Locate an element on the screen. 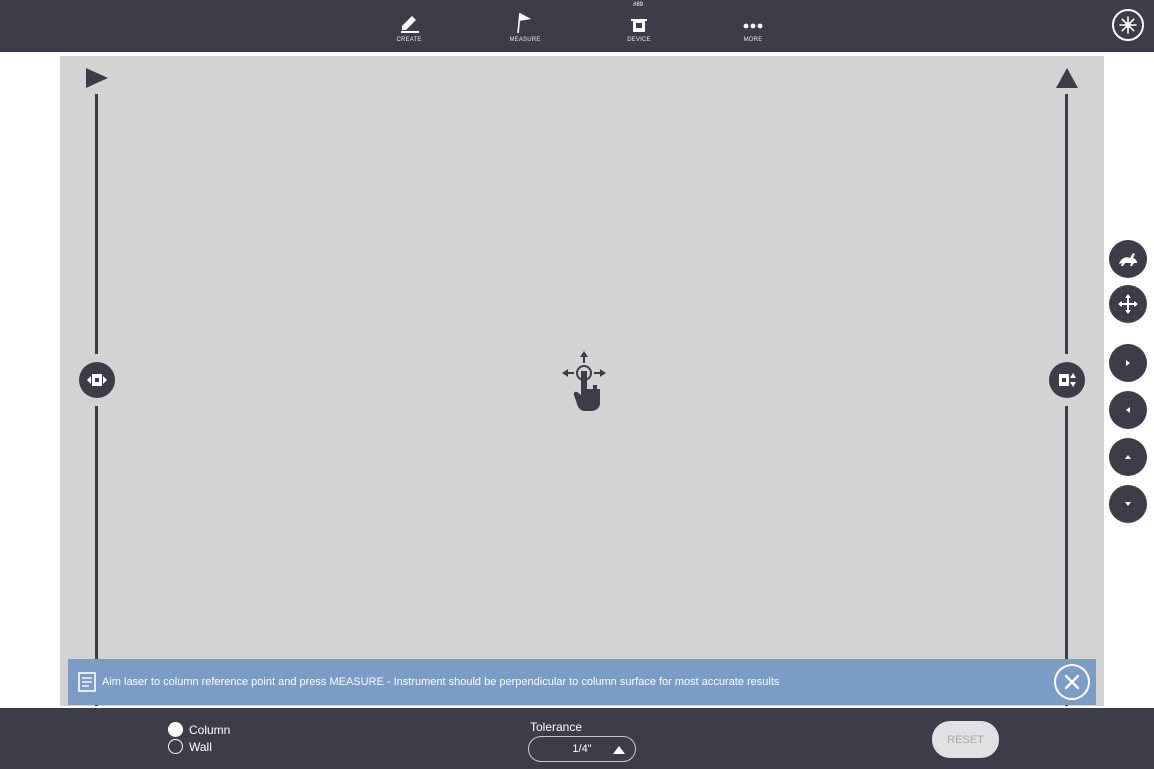 The height and width of the screenshot is (769, 1154). document-icon is located at coordinates (87, 682).